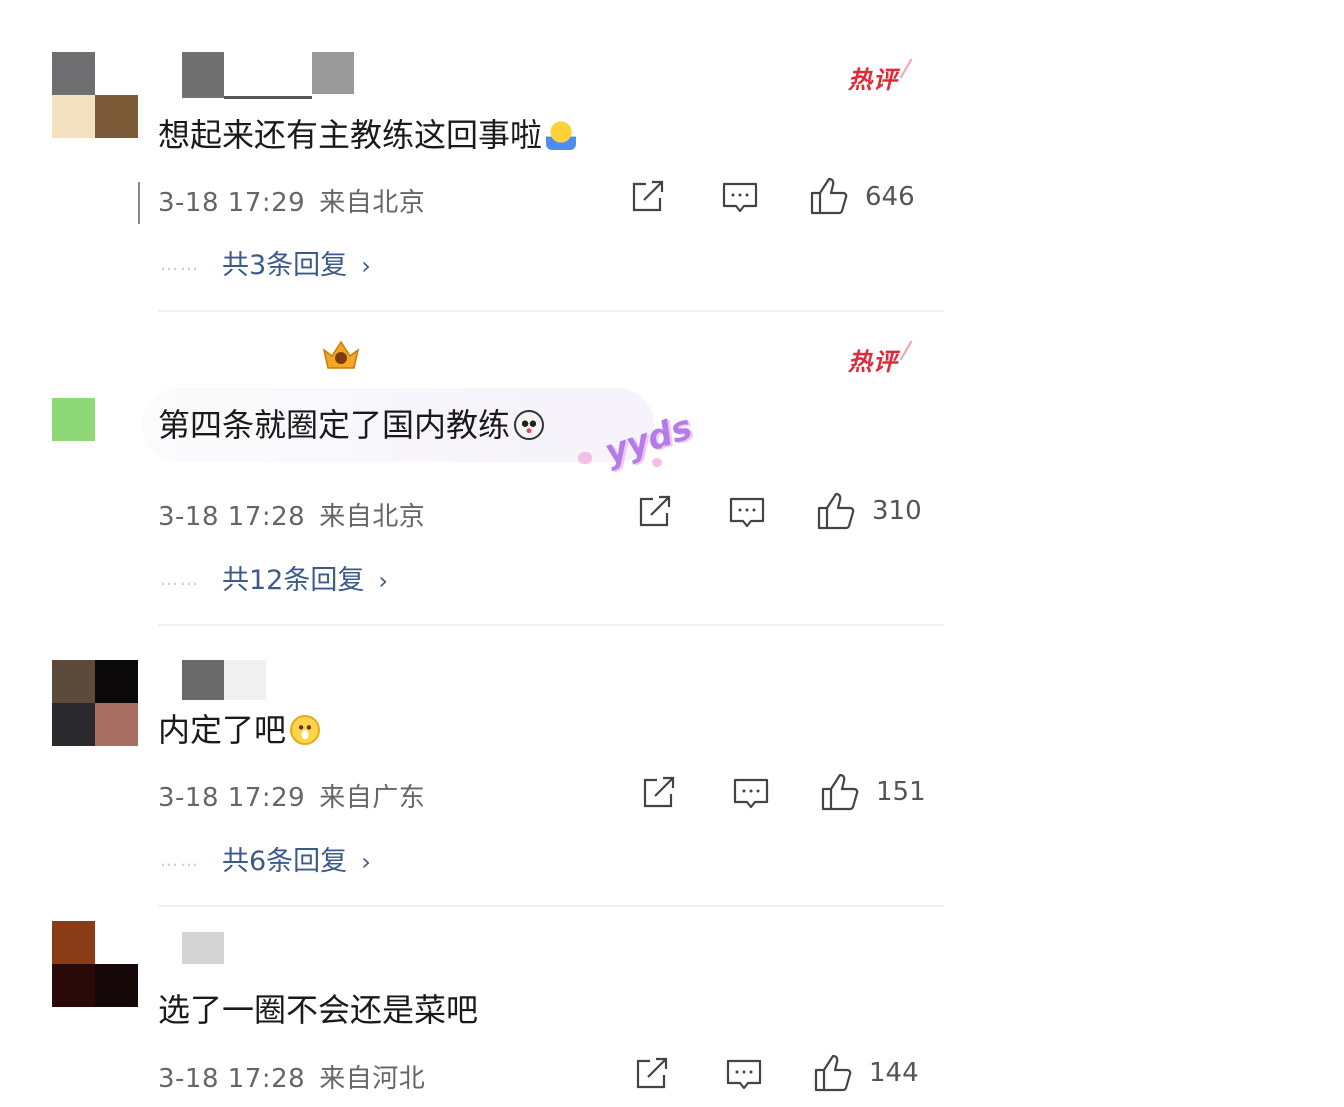 The height and width of the screenshot is (1107, 1344). What do you see at coordinates (367, 133) in the screenshot?
I see `comment-text: 想起来还有主教练这回事啦` at bounding box center [367, 133].